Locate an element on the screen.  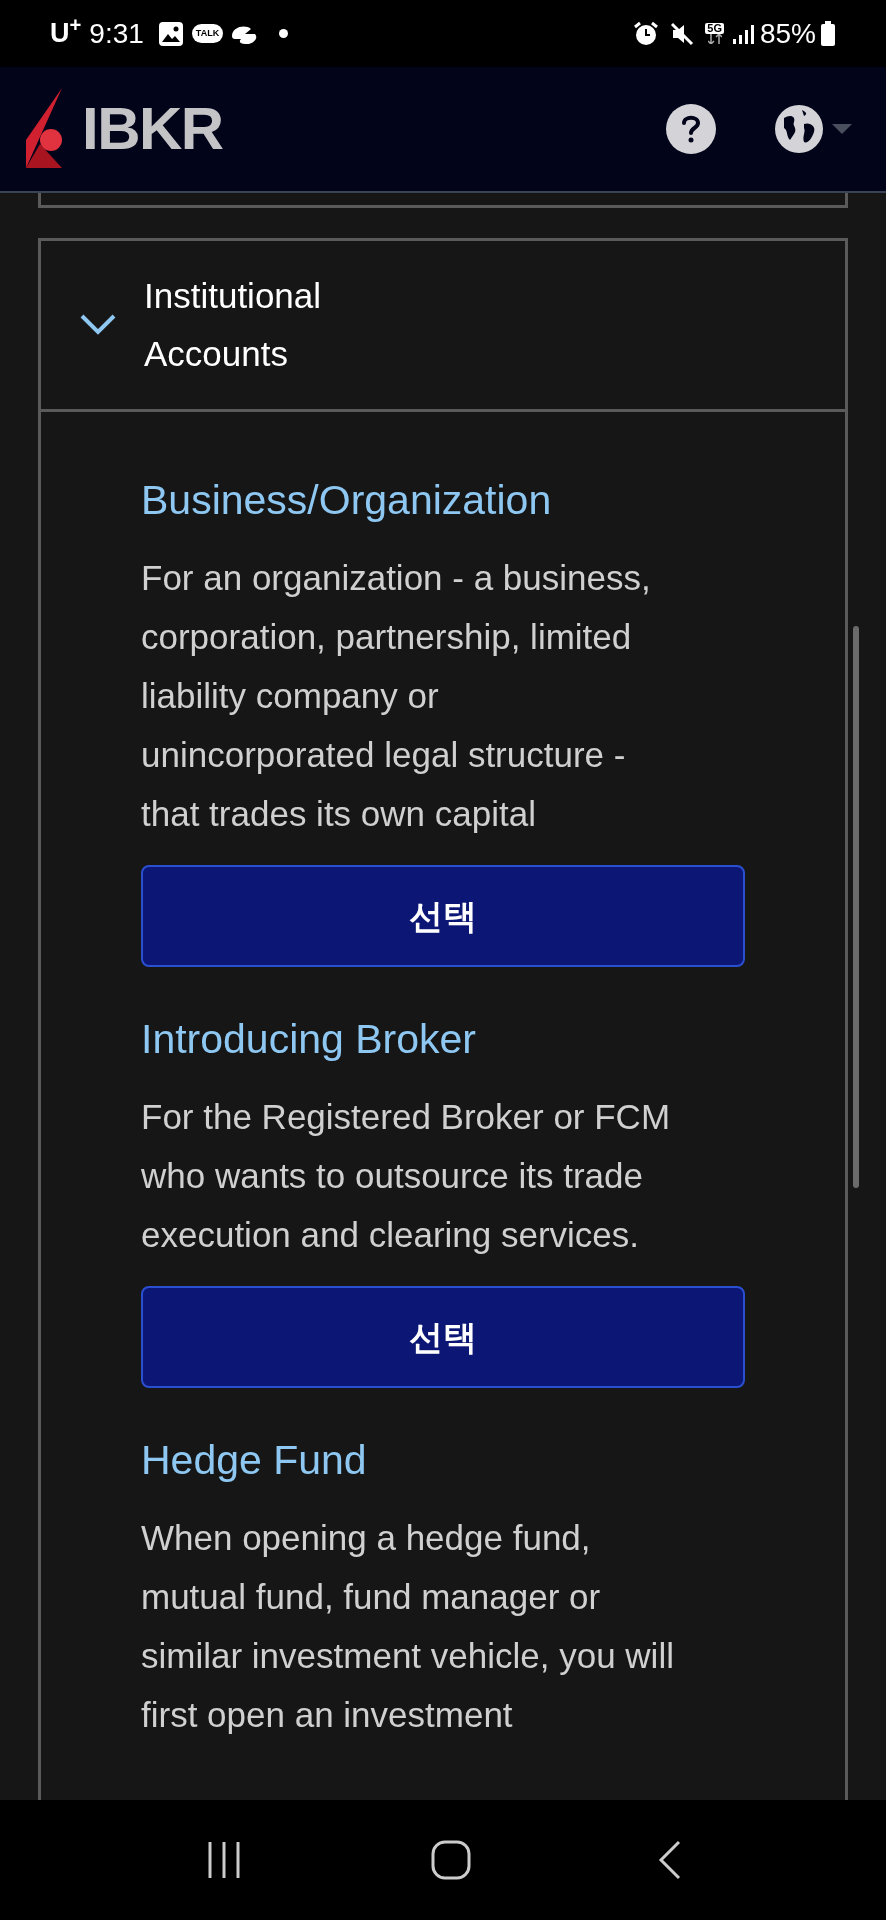
help-icon is located at coordinates (691, 129).